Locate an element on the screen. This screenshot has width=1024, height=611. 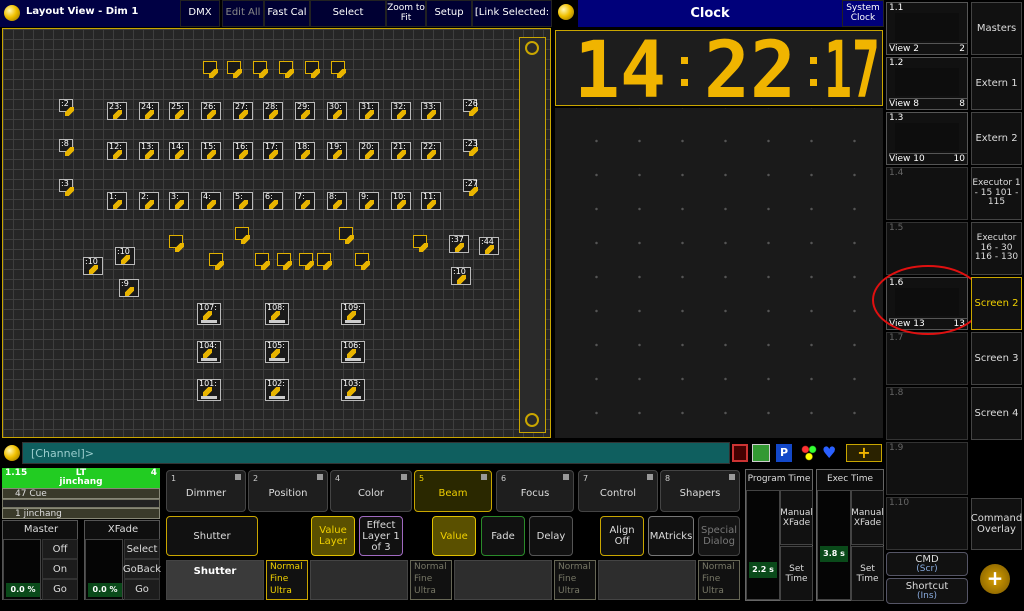
layout-ball-icon is located at coordinates (12, 13).